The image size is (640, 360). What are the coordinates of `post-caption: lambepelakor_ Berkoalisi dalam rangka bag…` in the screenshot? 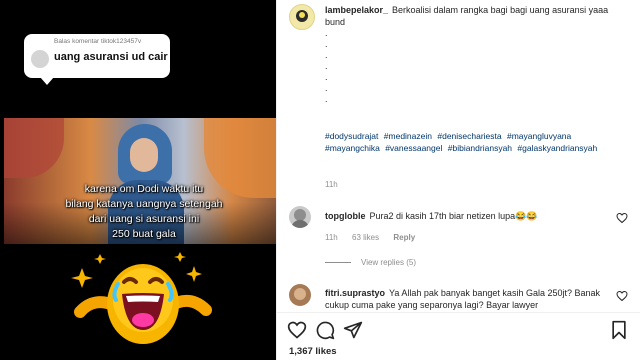 It's located at (475, 16).